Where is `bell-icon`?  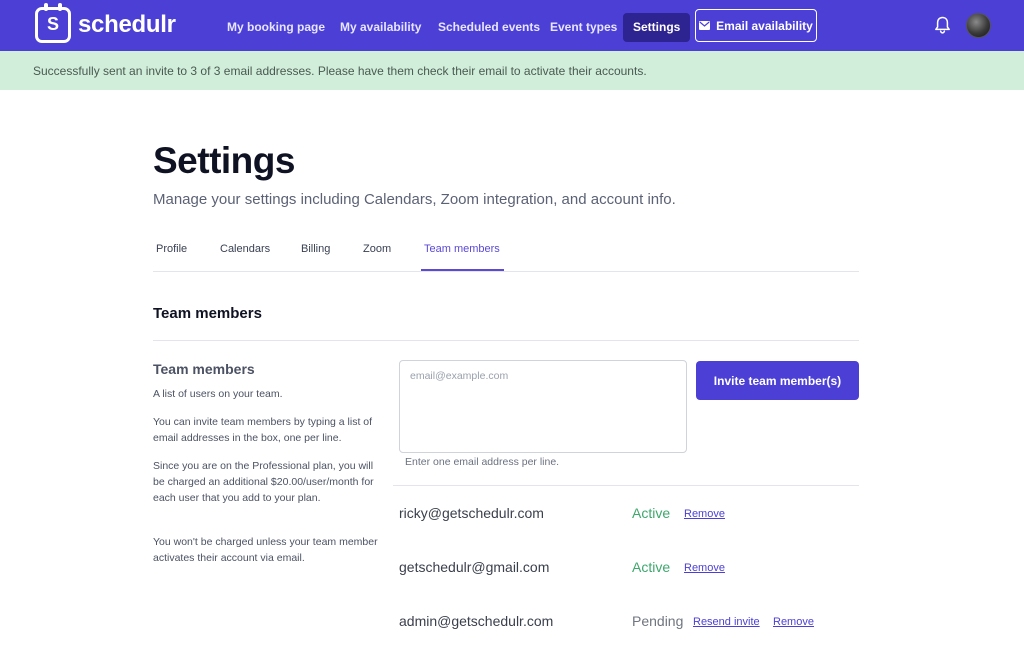
bell-icon is located at coordinates (942, 25).